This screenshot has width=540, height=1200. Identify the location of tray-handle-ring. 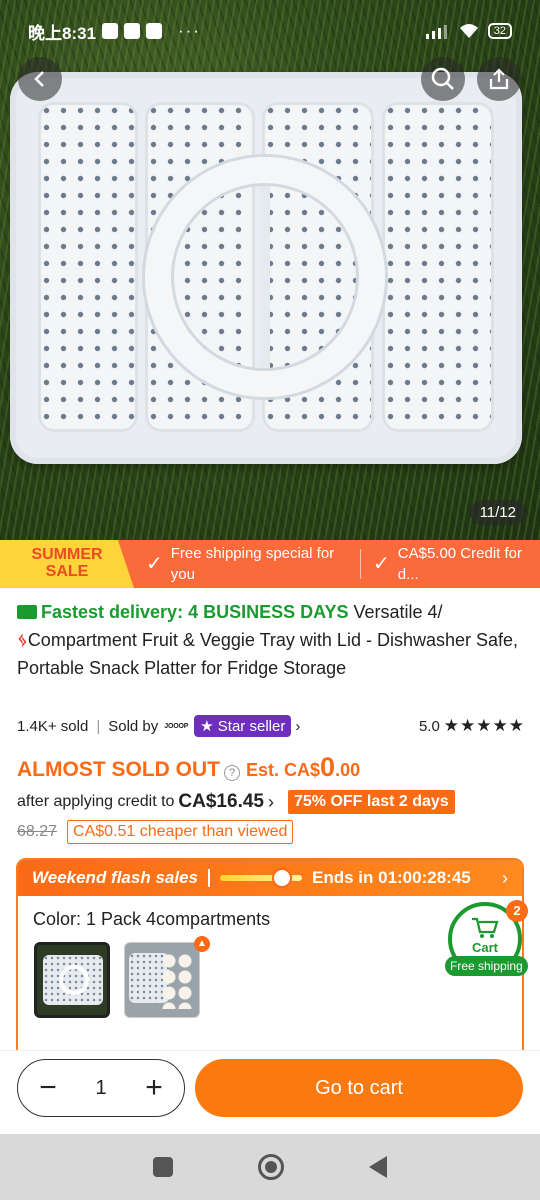
(265, 277).